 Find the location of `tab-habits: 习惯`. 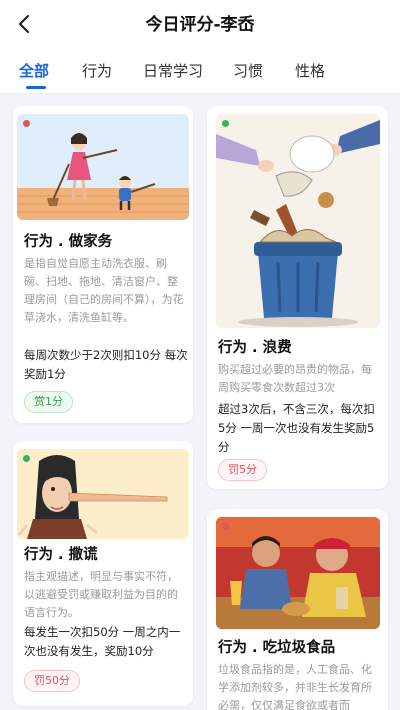

tab-habits: 习惯 is located at coordinates (248, 70).